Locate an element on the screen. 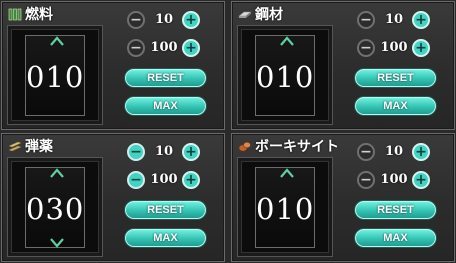  panel-title: 弾薬 is located at coordinates (30, 146).